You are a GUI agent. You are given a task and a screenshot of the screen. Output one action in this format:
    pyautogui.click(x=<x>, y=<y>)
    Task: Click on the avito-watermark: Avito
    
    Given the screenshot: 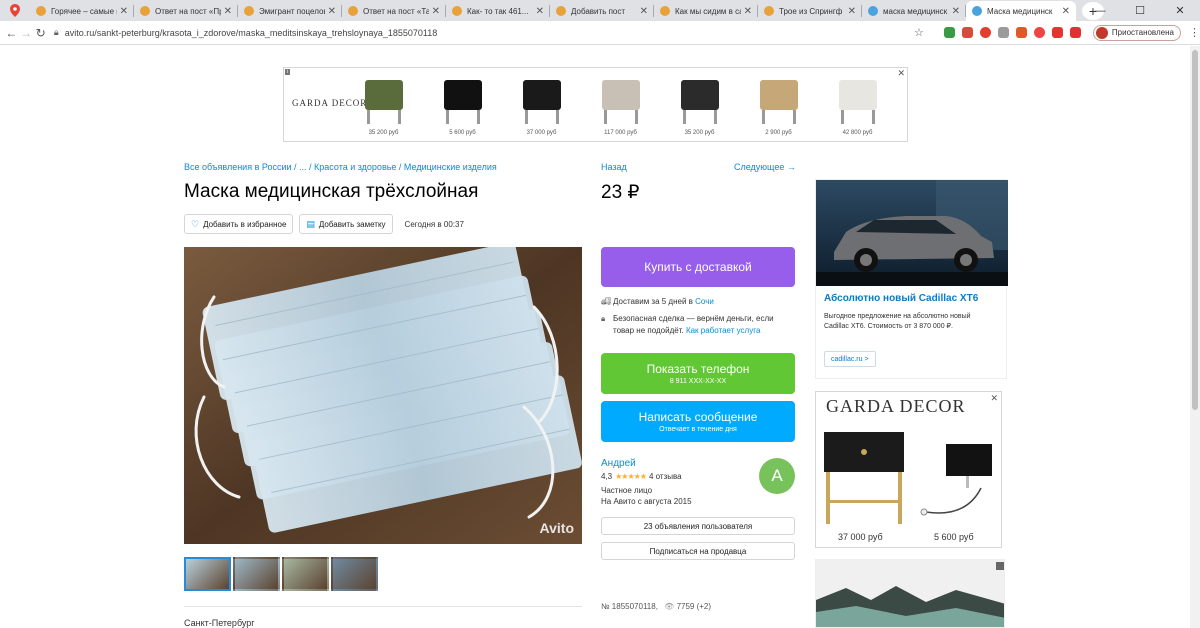 What is the action you would take?
    pyautogui.click(x=556, y=528)
    